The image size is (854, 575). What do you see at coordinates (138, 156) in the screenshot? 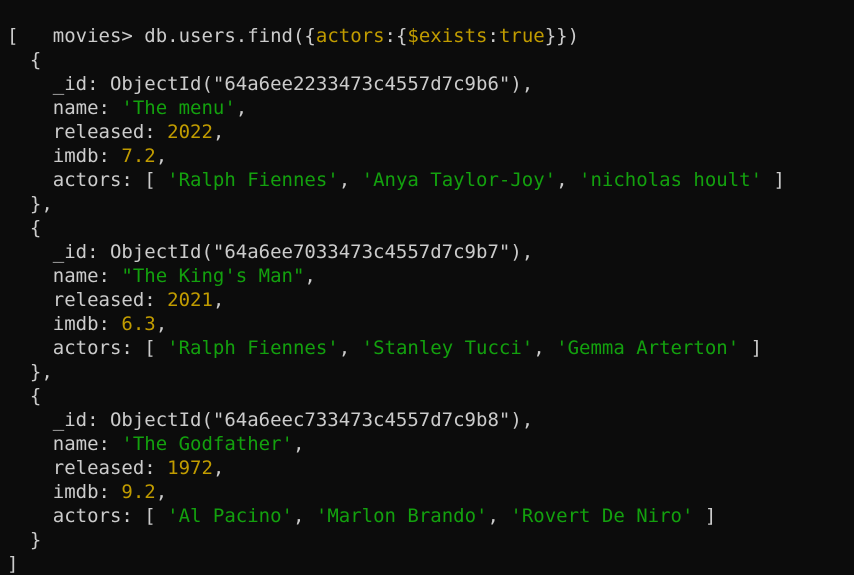
I see `imdb-value: 7.2` at bounding box center [138, 156].